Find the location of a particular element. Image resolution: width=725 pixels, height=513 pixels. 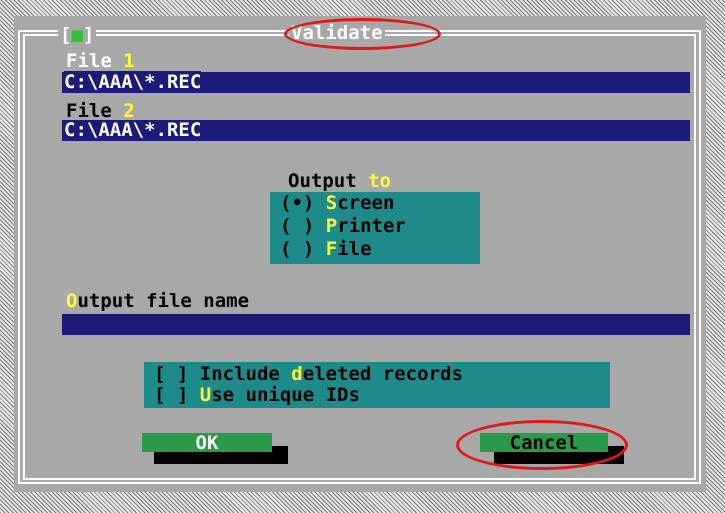

radio-printer: ( ) Printer is located at coordinates (343, 226).